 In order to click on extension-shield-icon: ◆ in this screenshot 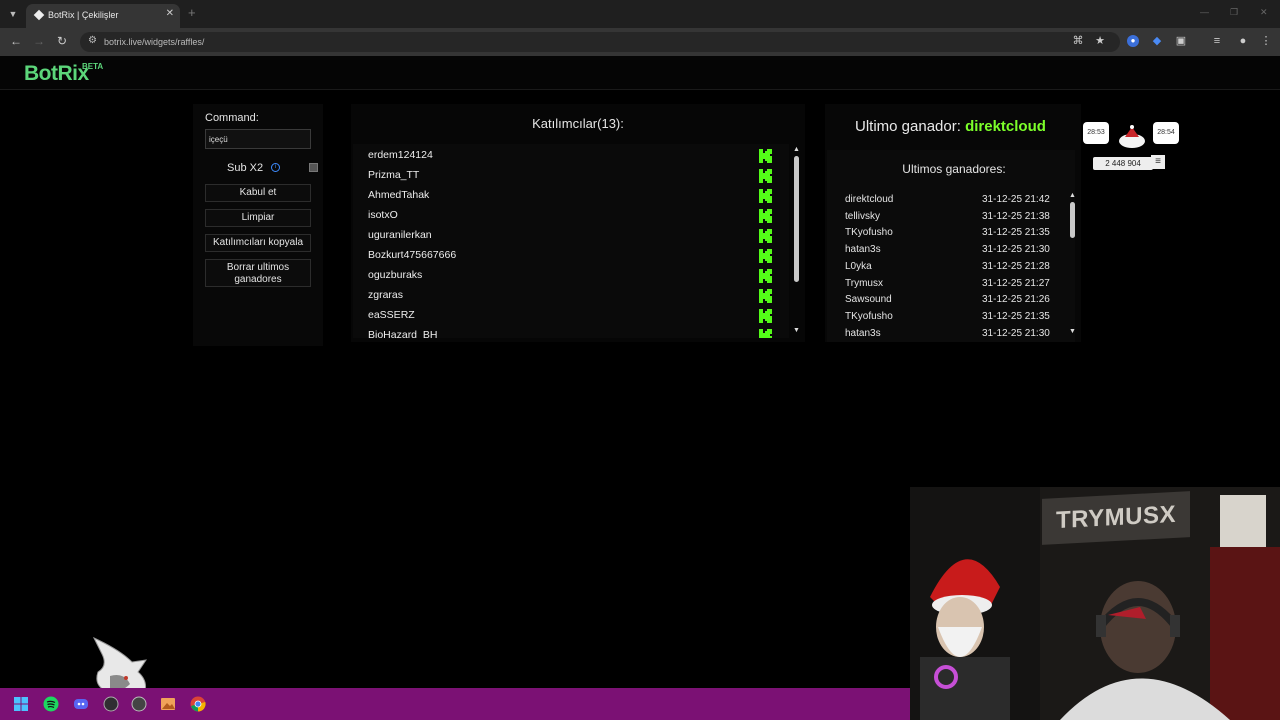, I will do `click(1157, 41)`.